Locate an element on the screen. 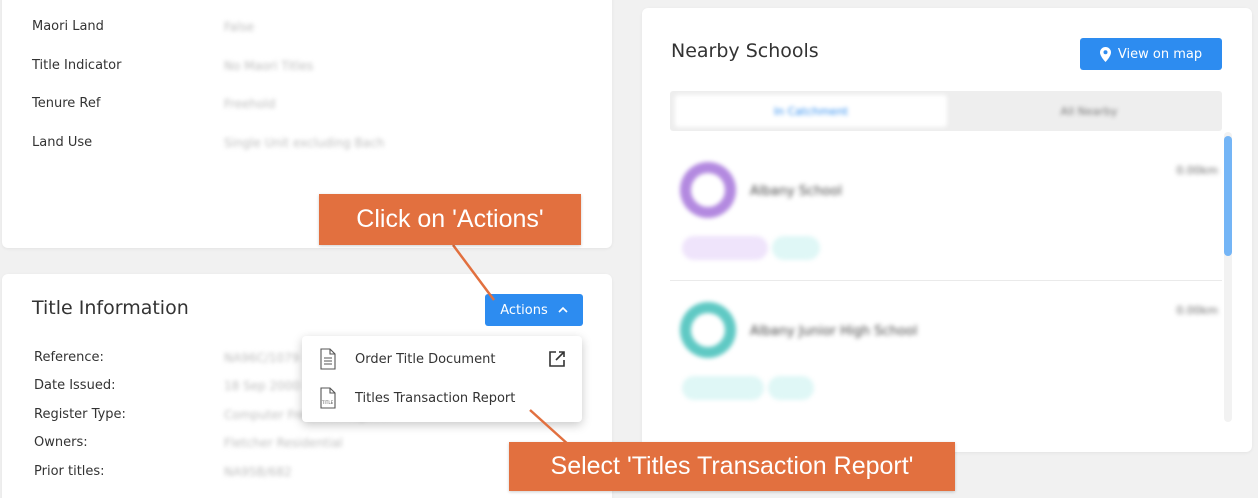 This screenshot has width=1258, height=498. view-on-map-button: View on map is located at coordinates (1151, 54).